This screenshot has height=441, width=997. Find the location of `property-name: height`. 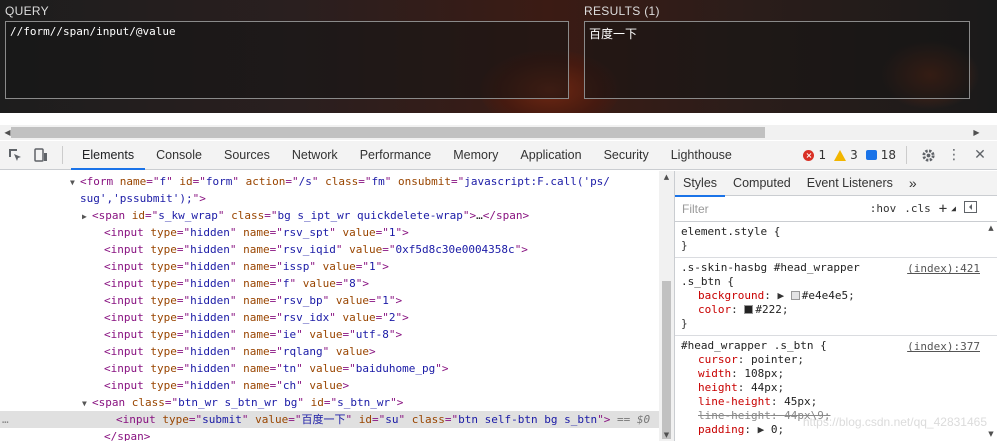

property-name: height is located at coordinates (718, 387).